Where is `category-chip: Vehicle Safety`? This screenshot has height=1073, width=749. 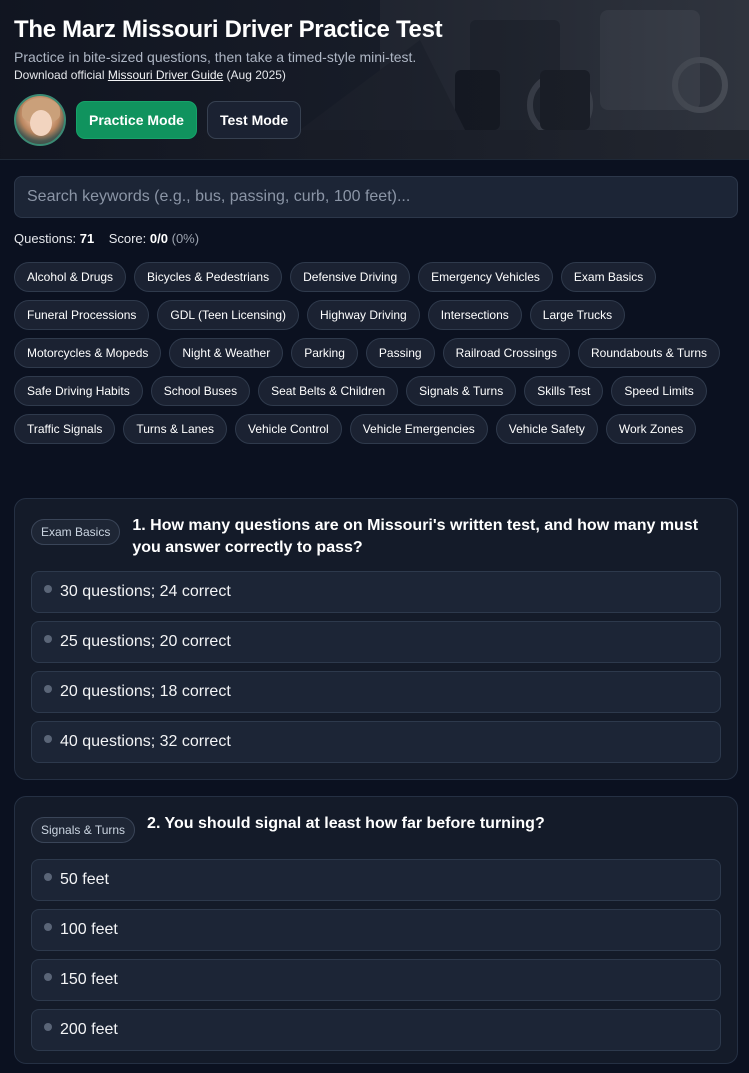 category-chip: Vehicle Safety is located at coordinates (546, 429).